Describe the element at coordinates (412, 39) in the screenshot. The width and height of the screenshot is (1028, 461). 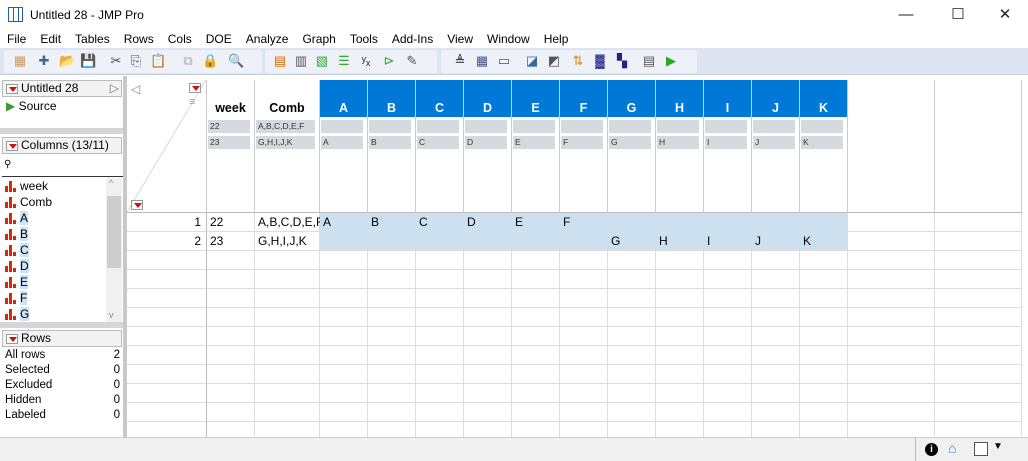
I see `menu-add-ins: Add-Ins` at that location.